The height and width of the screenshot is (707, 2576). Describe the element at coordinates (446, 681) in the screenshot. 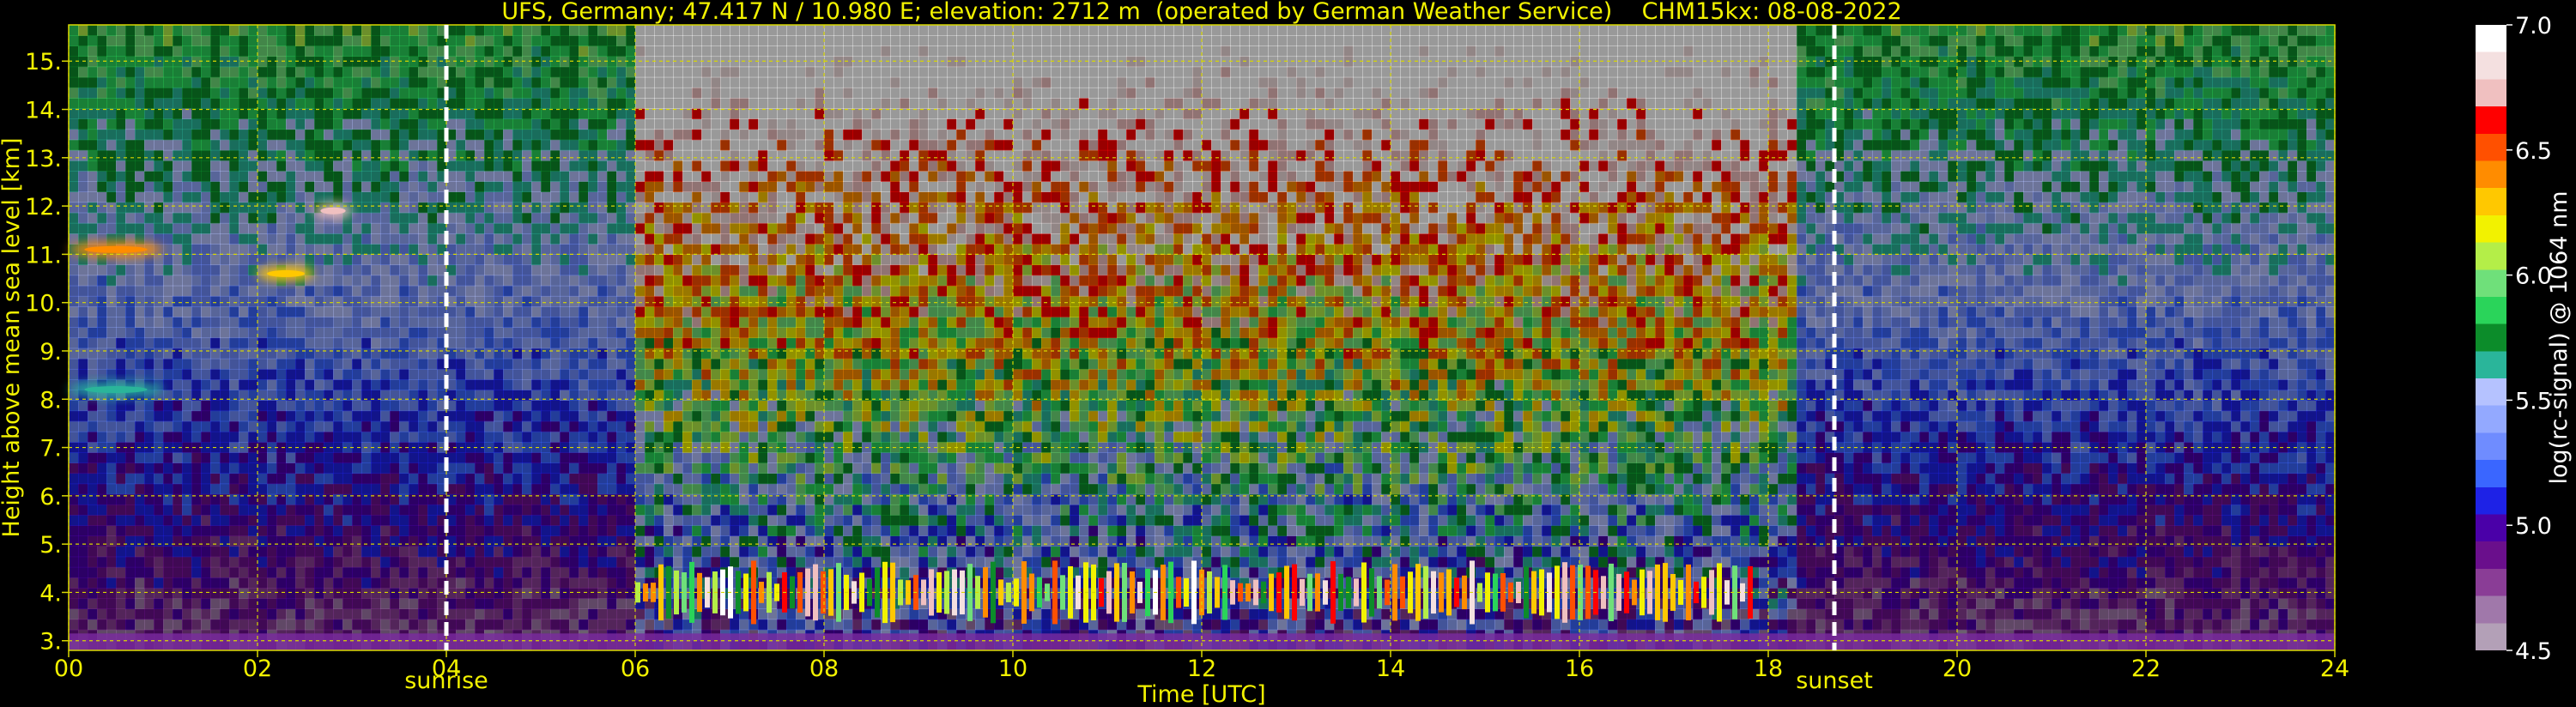

I see `annotation-label: sunrise` at that location.